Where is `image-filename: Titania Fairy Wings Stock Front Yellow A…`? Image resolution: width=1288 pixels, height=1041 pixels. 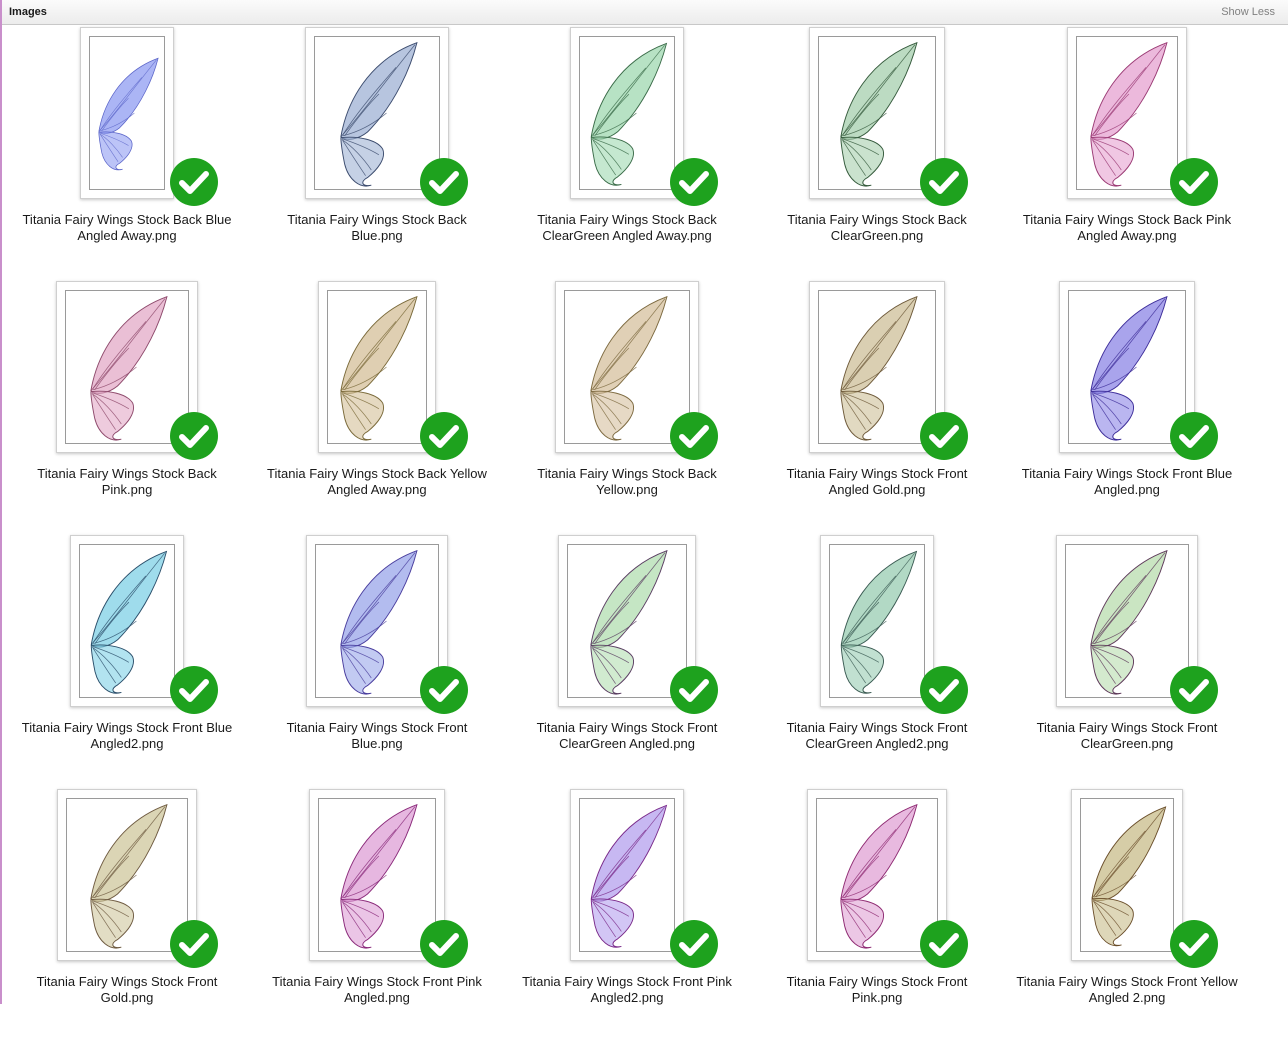 image-filename: Titania Fairy Wings Stock Front Yellow A… is located at coordinates (1127, 989).